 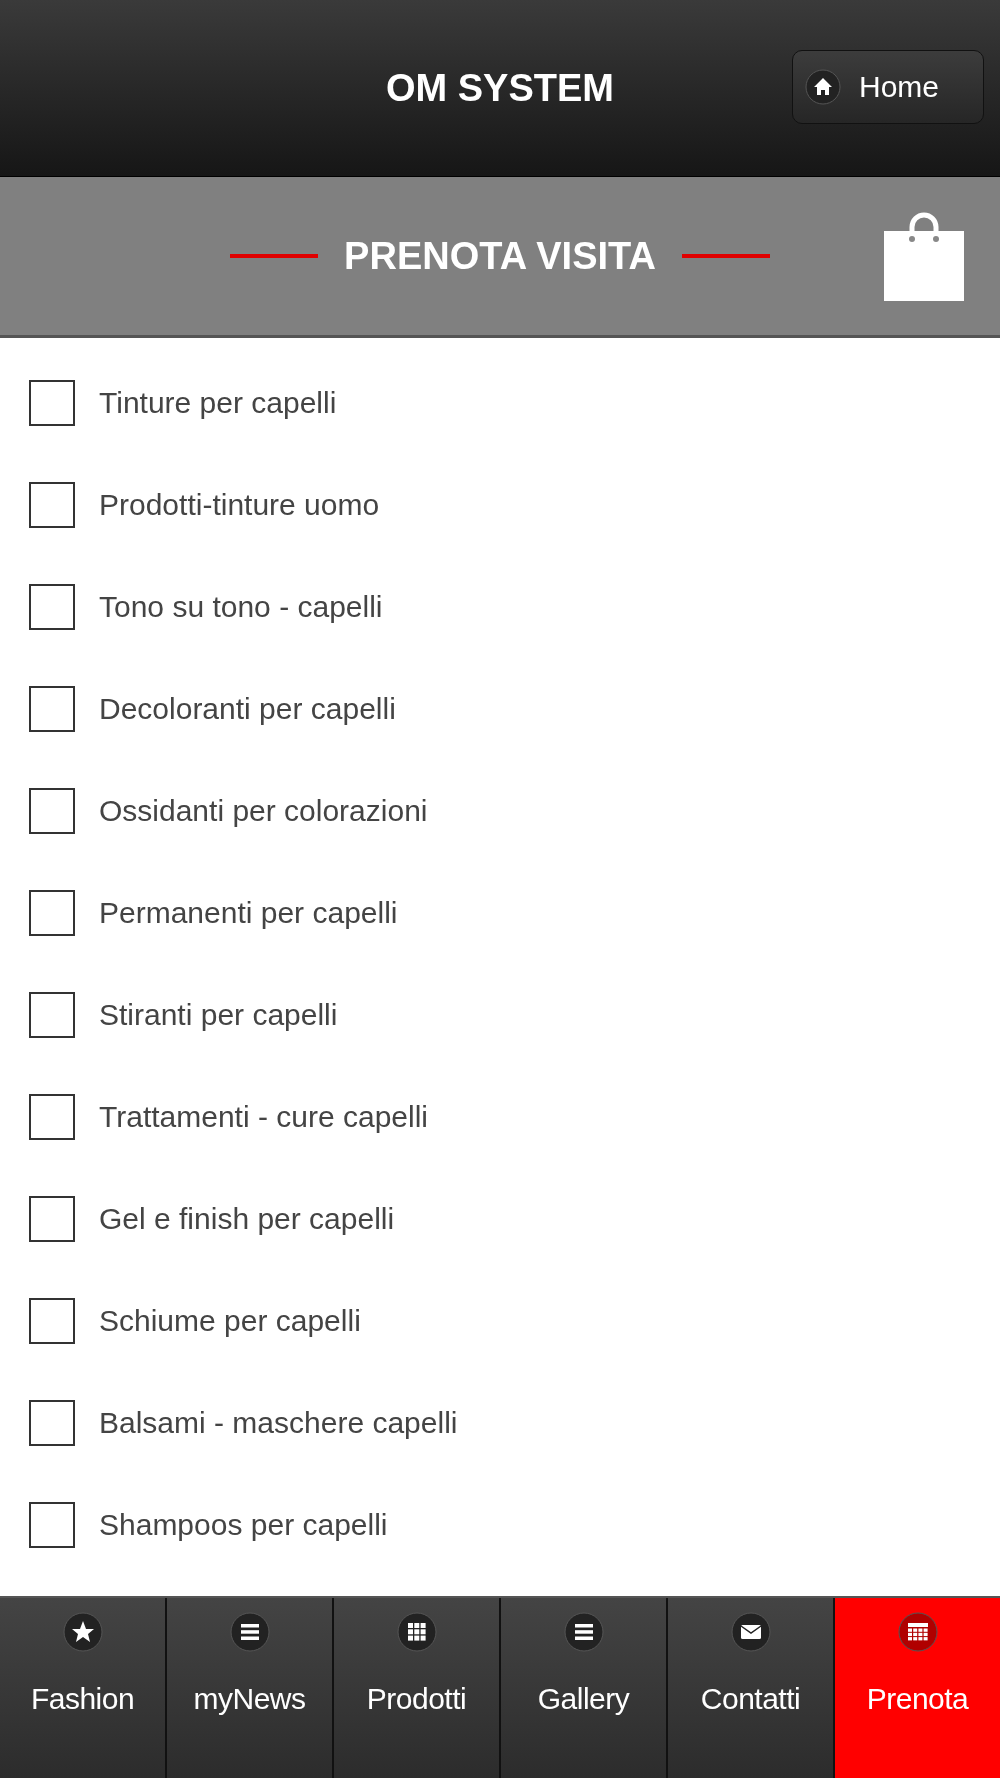 What do you see at coordinates (917, 1632) in the screenshot?
I see `calendar-icon` at bounding box center [917, 1632].